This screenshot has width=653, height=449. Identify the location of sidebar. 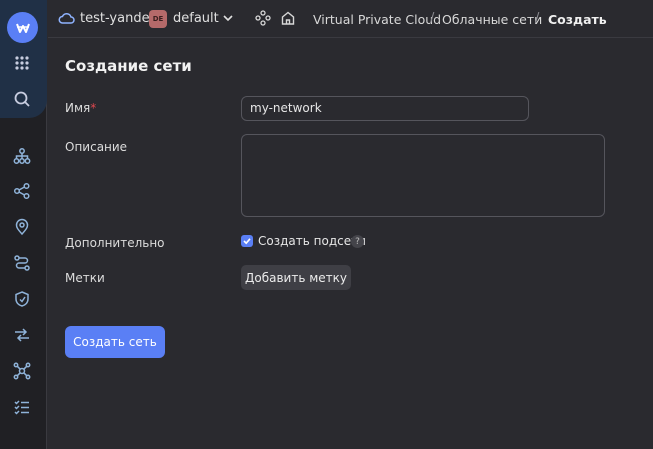
(23, 224).